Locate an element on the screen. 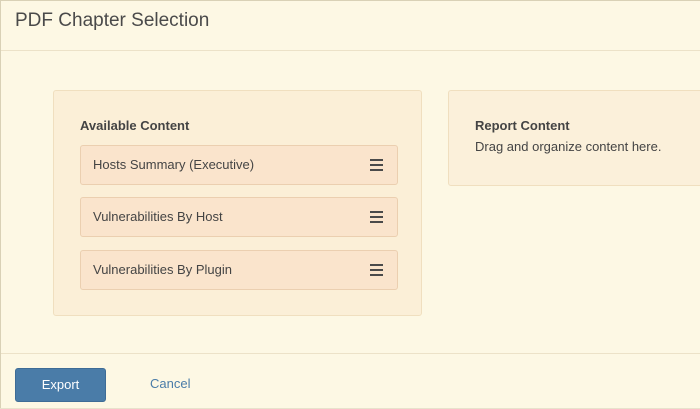 Image resolution: width=700 pixels, height=409 pixels. report-content-hint: Drag and organize content here. is located at coordinates (568, 146).